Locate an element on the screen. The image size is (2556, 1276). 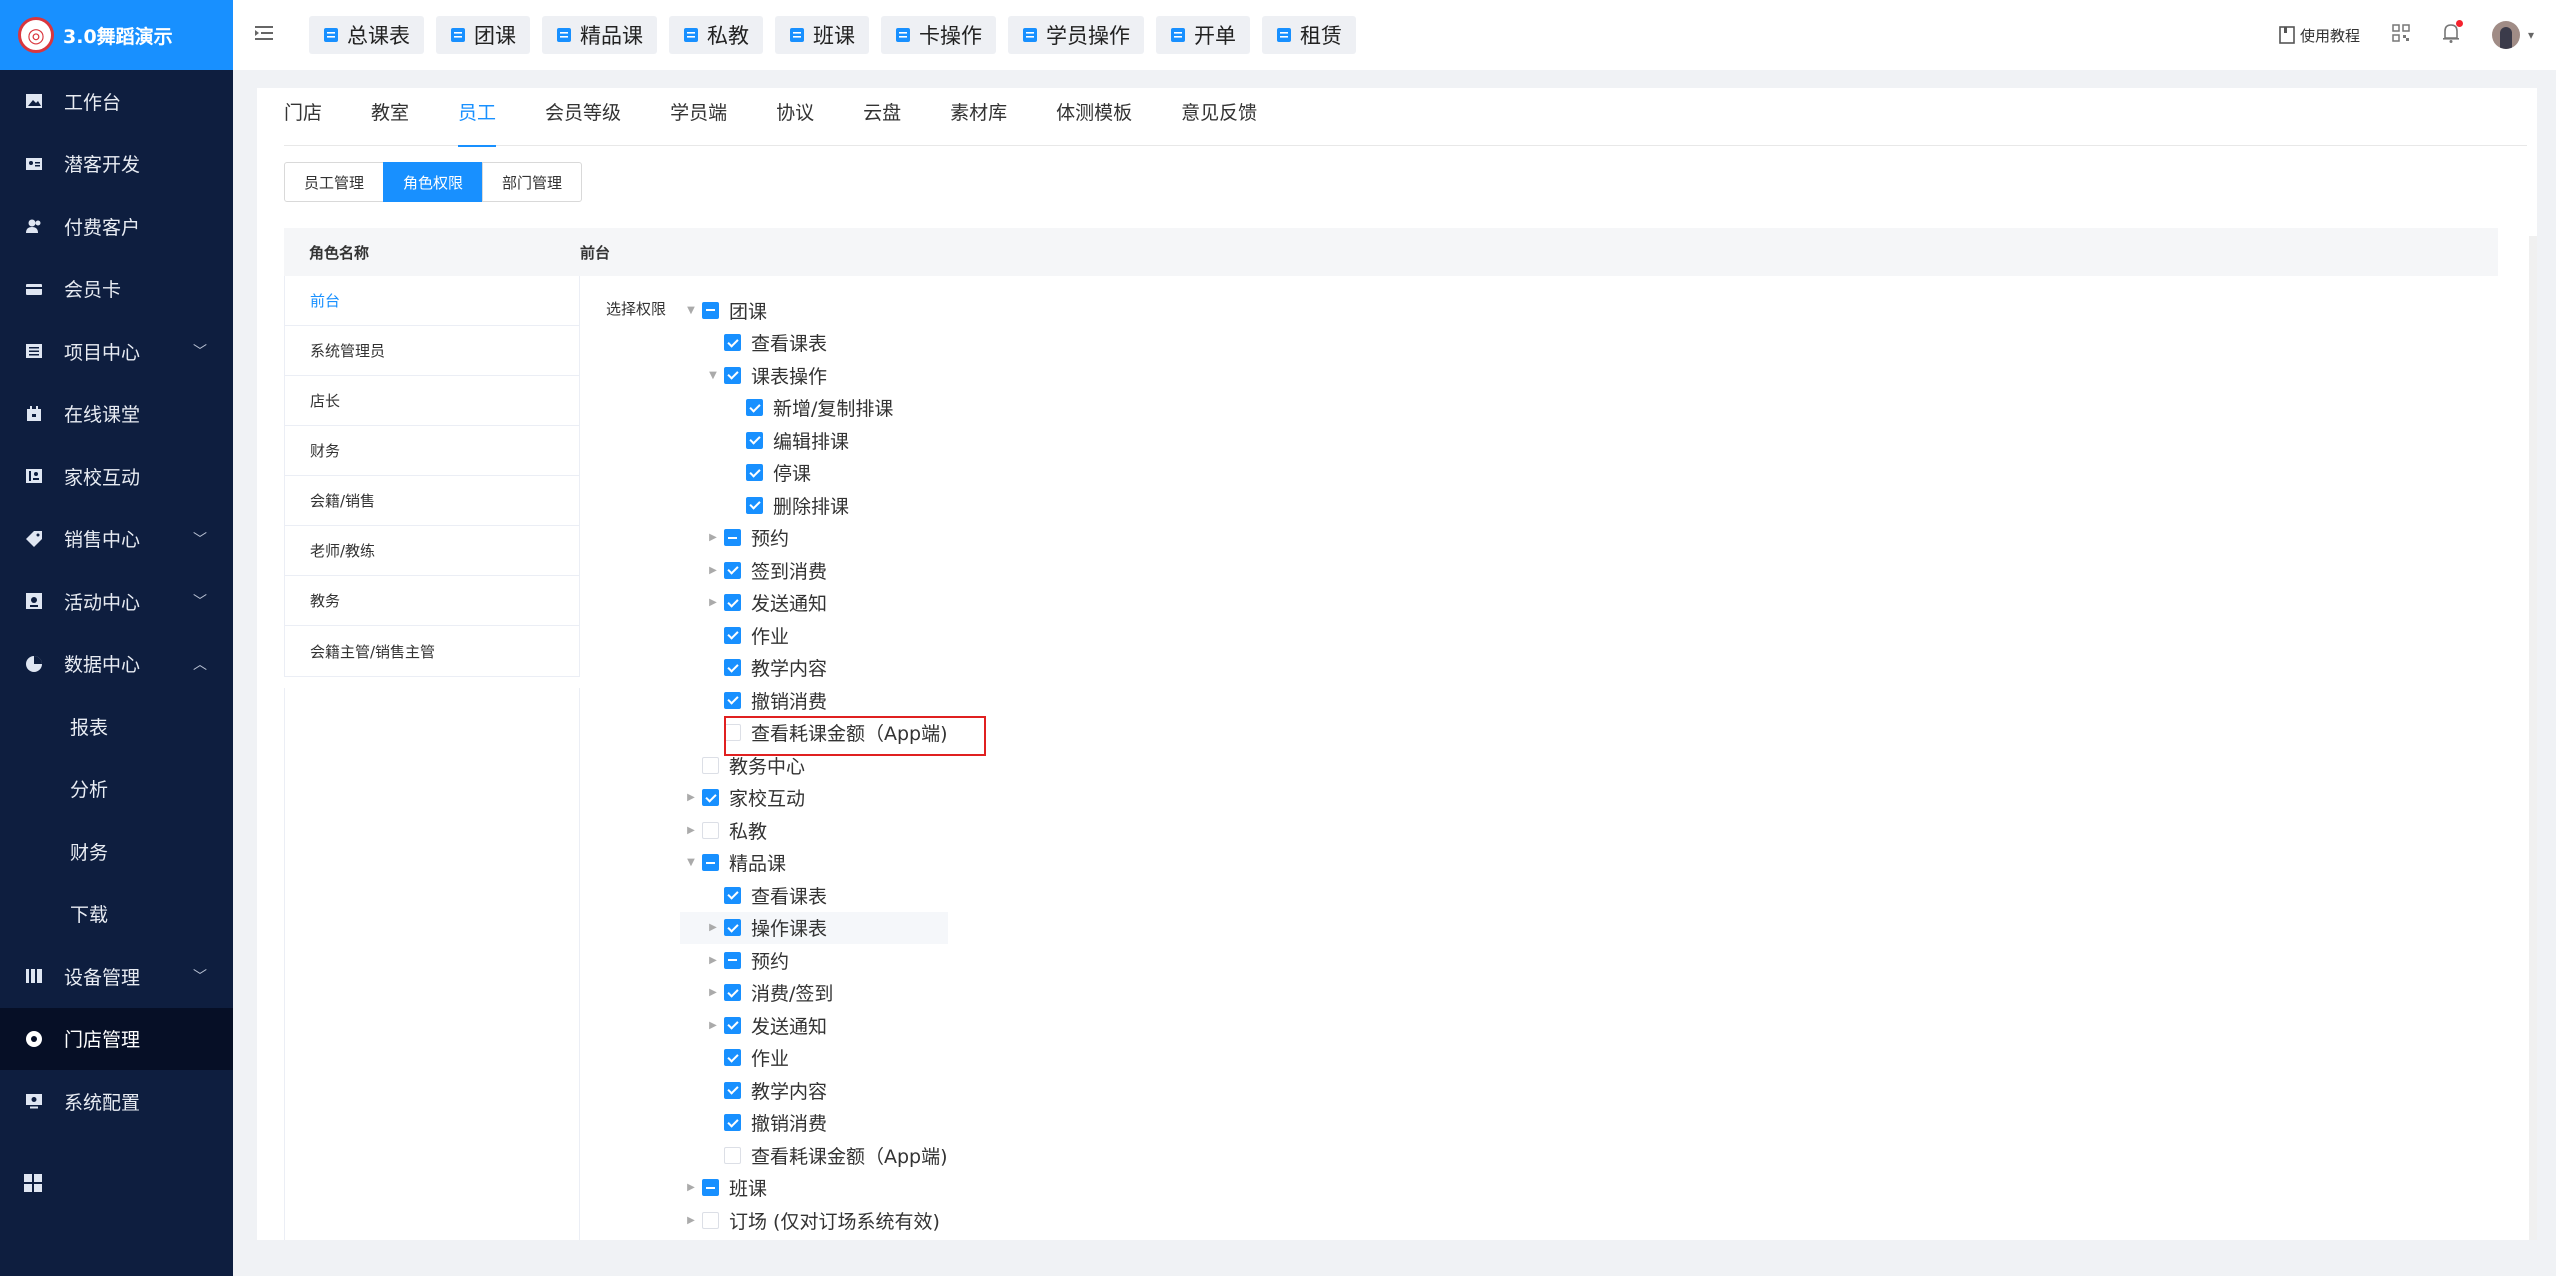
role-item: 财务 is located at coordinates (432, 451).